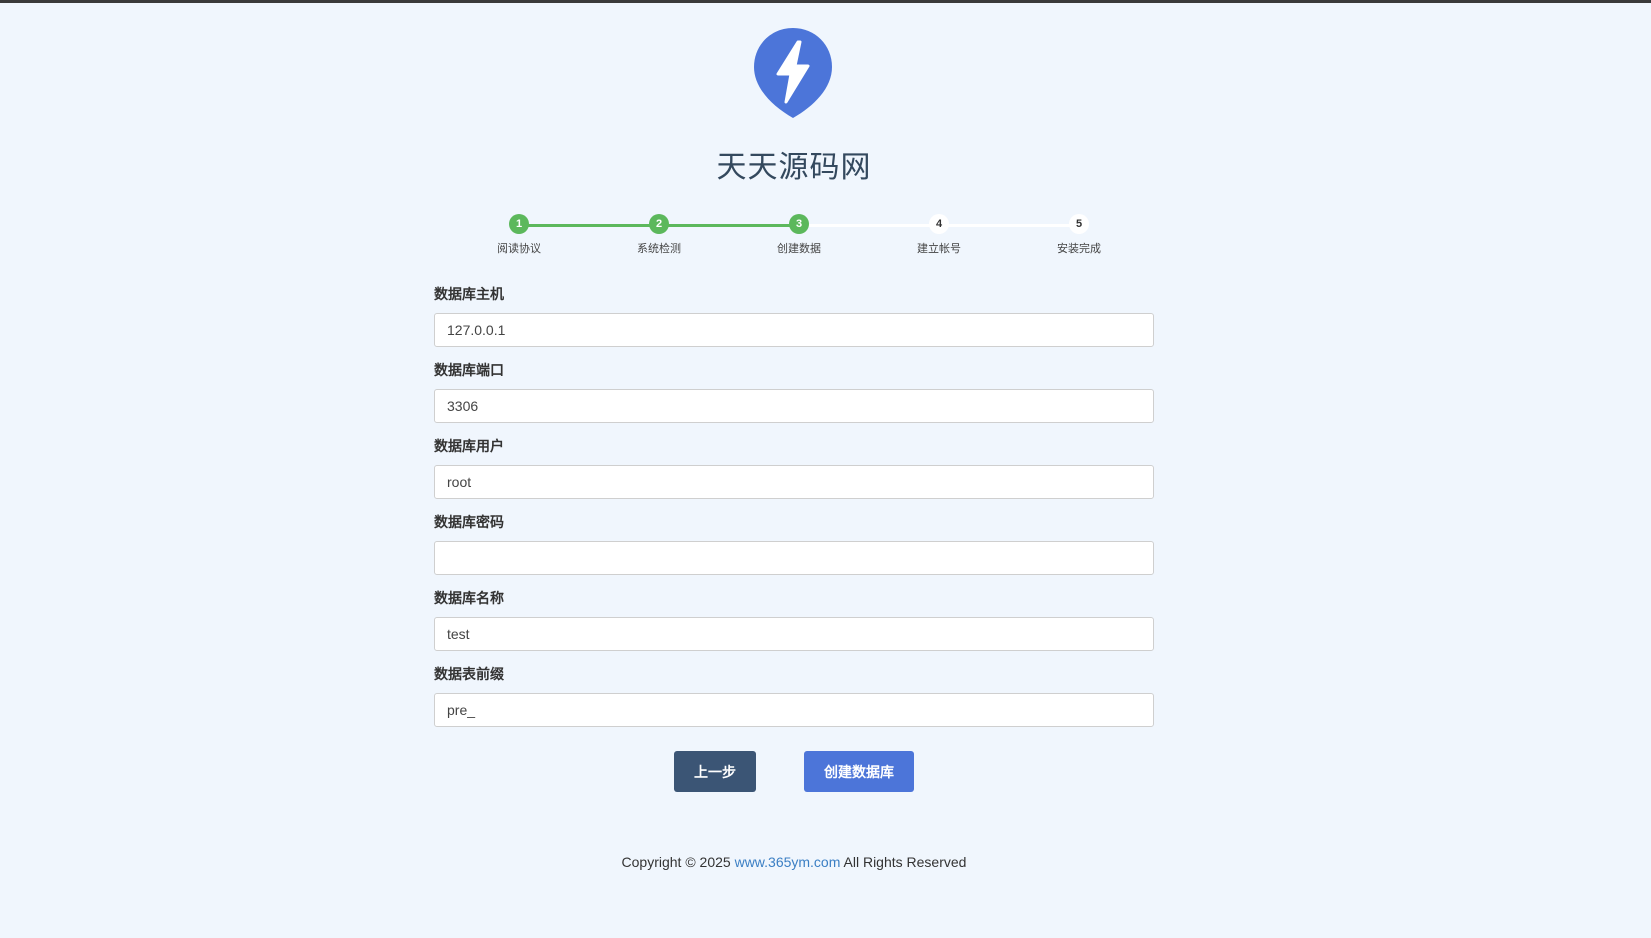 Image resolution: width=1651 pixels, height=938 pixels. I want to click on table-prefix-input, so click(794, 710).